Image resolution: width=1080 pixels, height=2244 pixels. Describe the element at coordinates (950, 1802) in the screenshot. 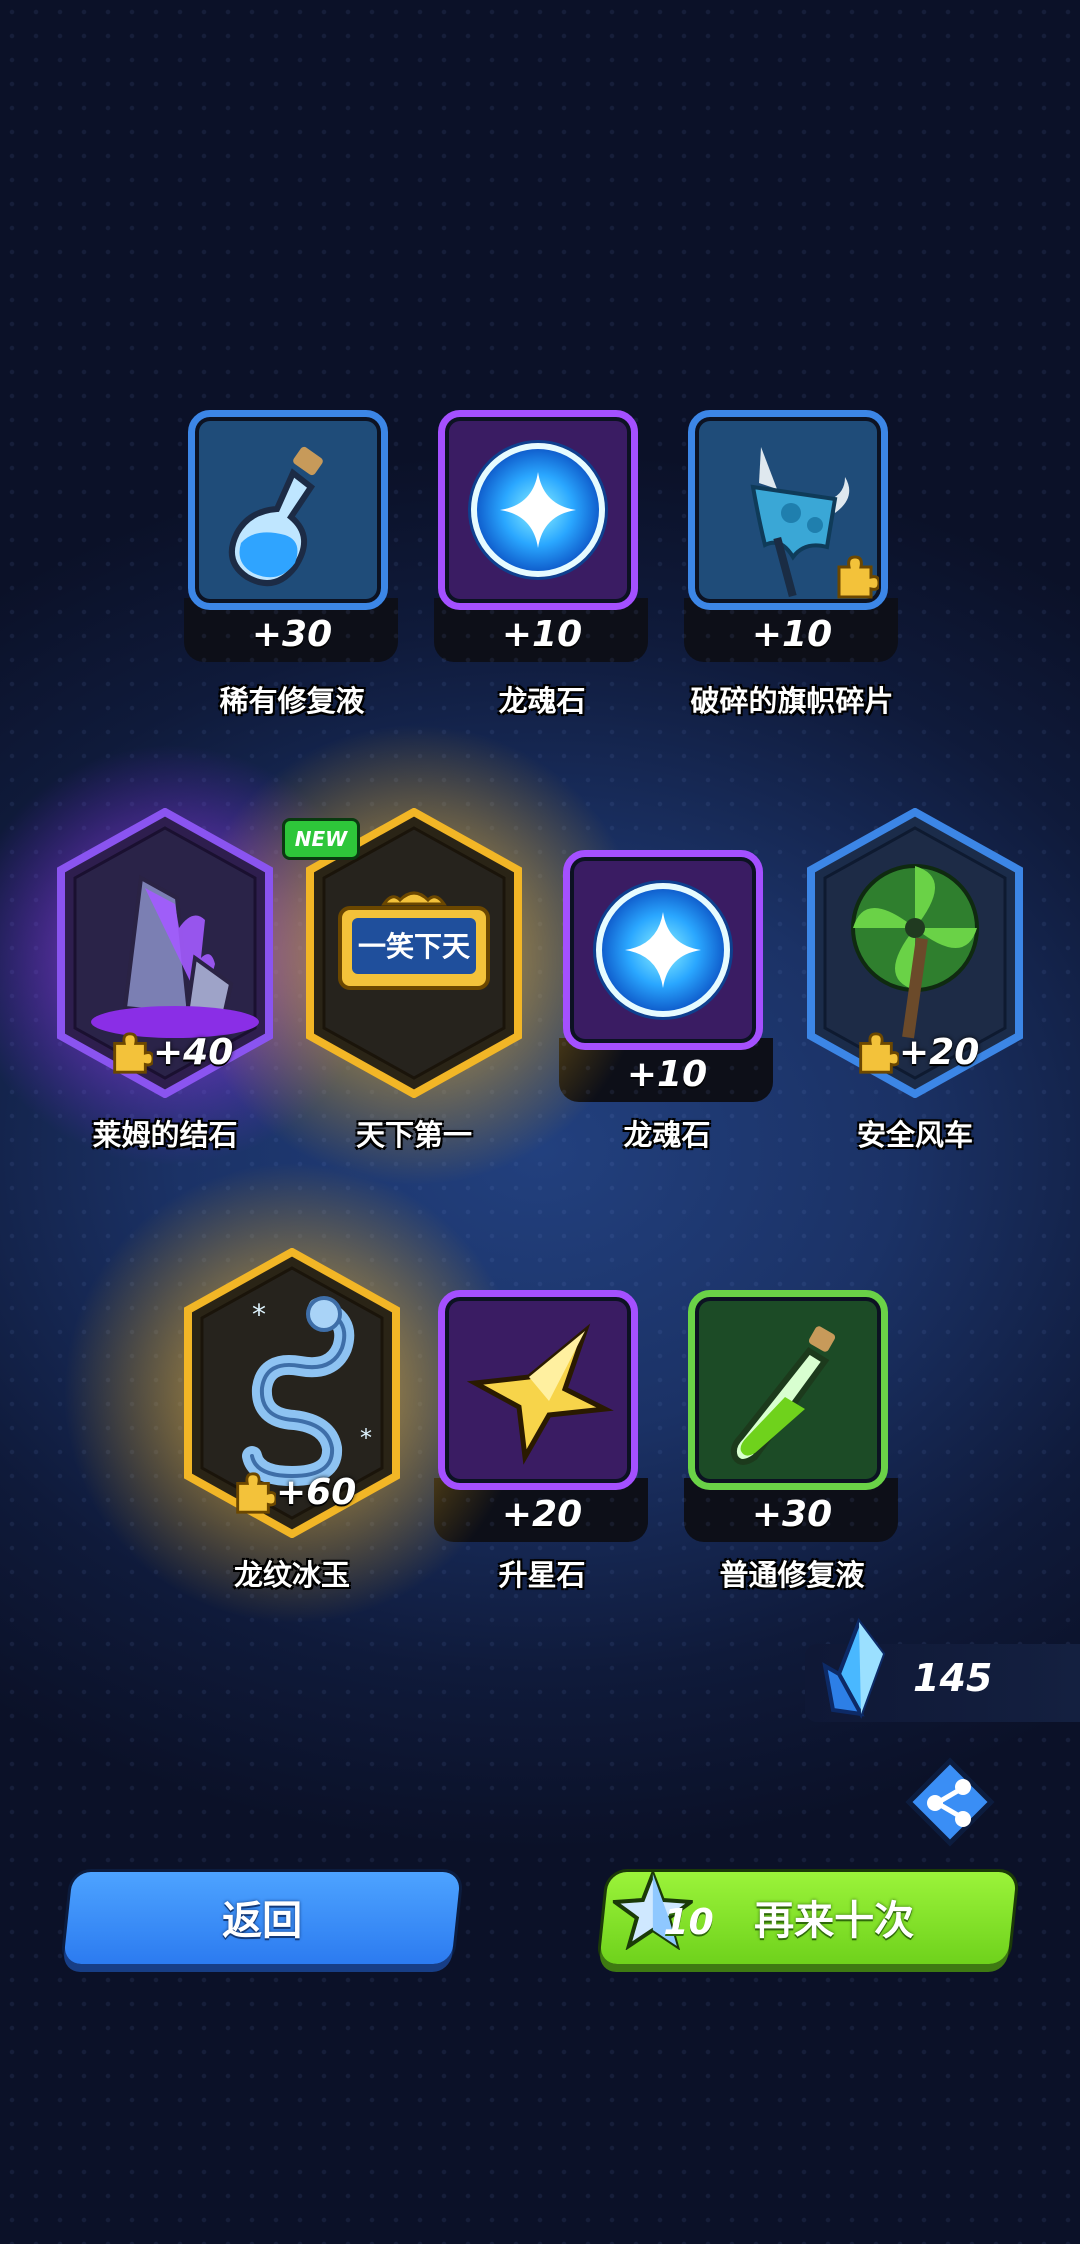

I see `share-button` at that location.